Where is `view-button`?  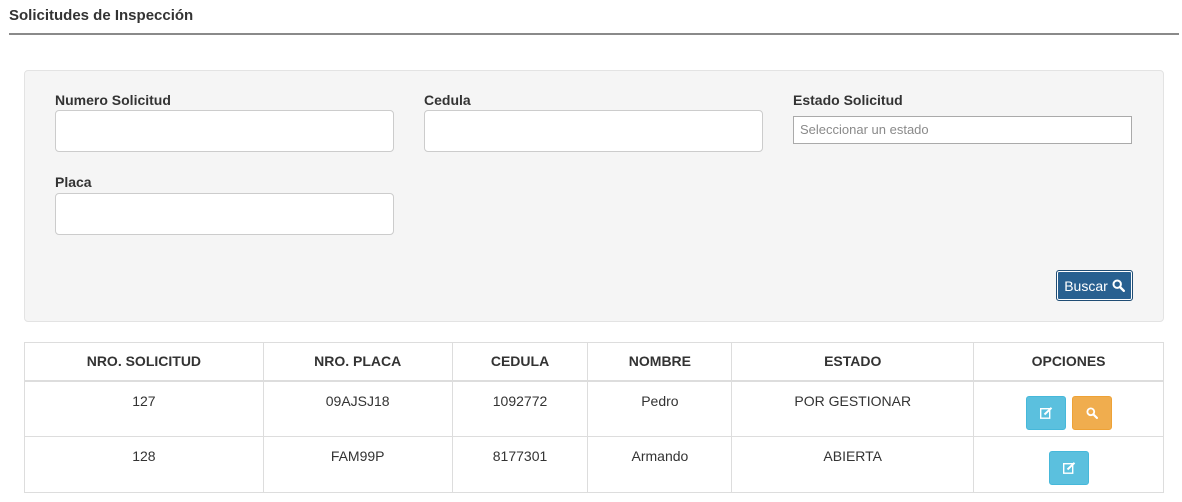 view-button is located at coordinates (1091, 412).